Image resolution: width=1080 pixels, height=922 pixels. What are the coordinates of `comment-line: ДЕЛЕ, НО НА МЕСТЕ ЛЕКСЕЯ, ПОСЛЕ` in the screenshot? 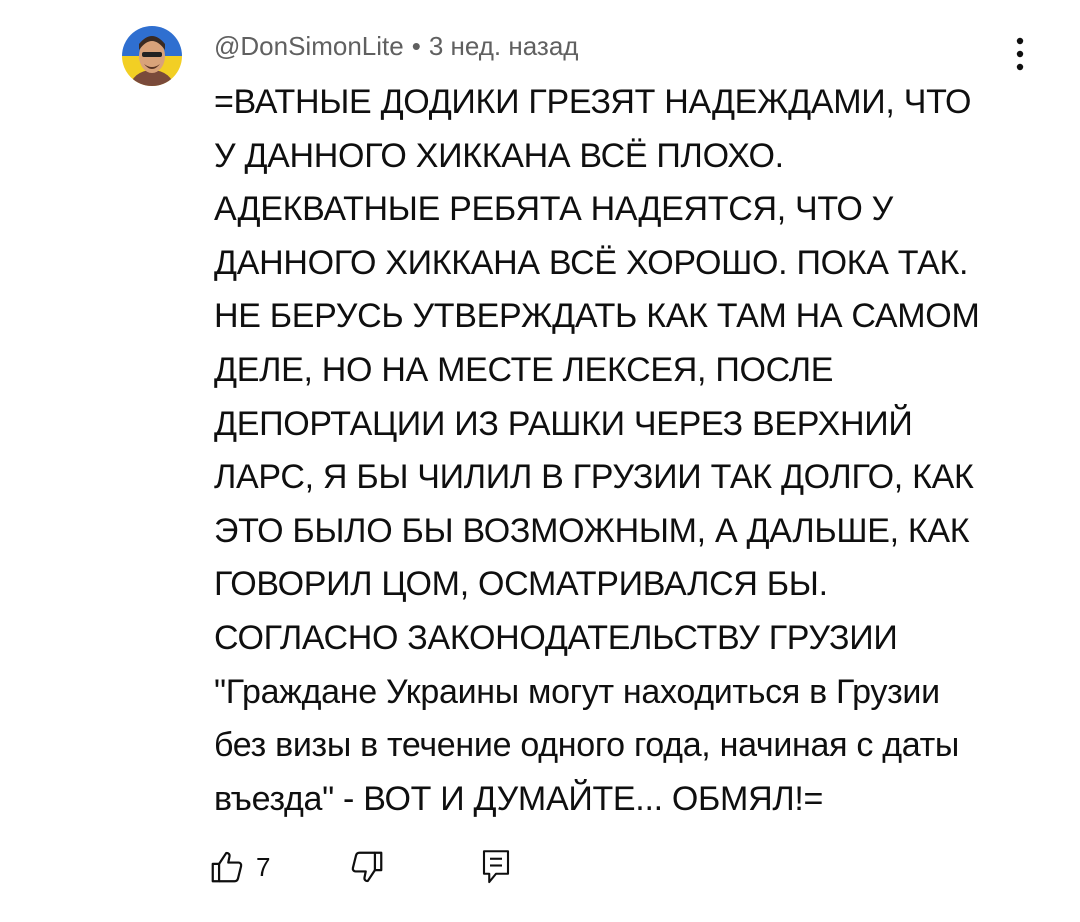 It's located at (524, 369).